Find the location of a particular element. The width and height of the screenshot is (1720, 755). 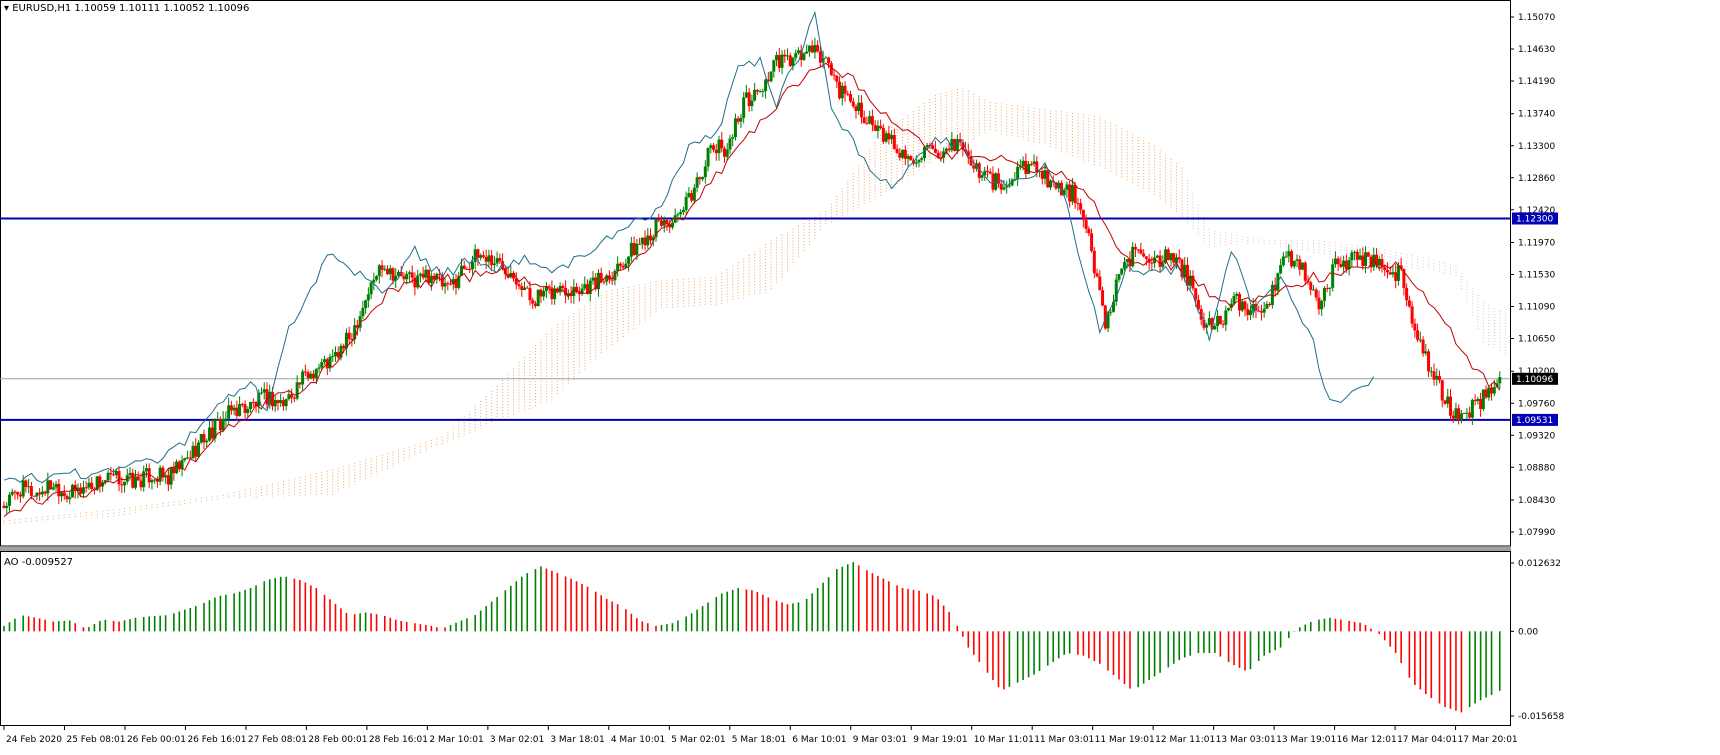

pane-separator is located at coordinates (755, 549).